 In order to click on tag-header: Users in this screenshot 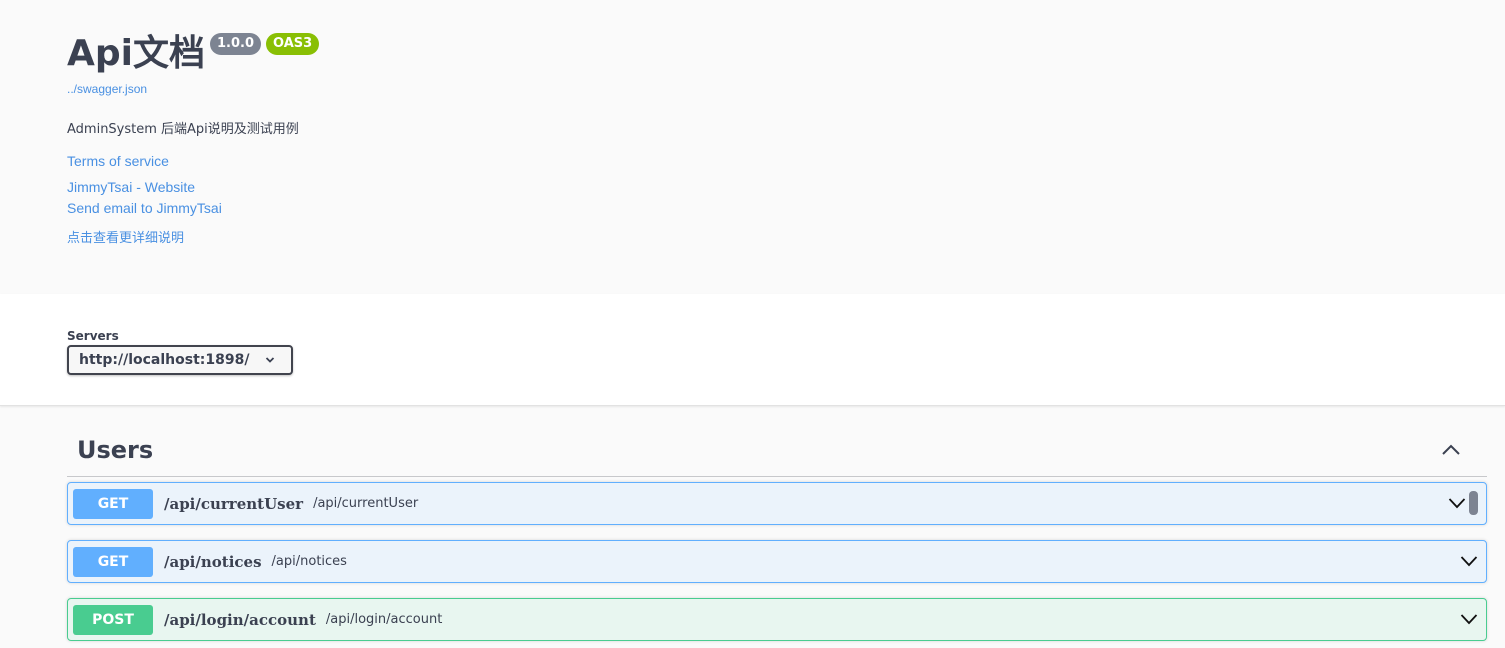, I will do `click(777, 450)`.